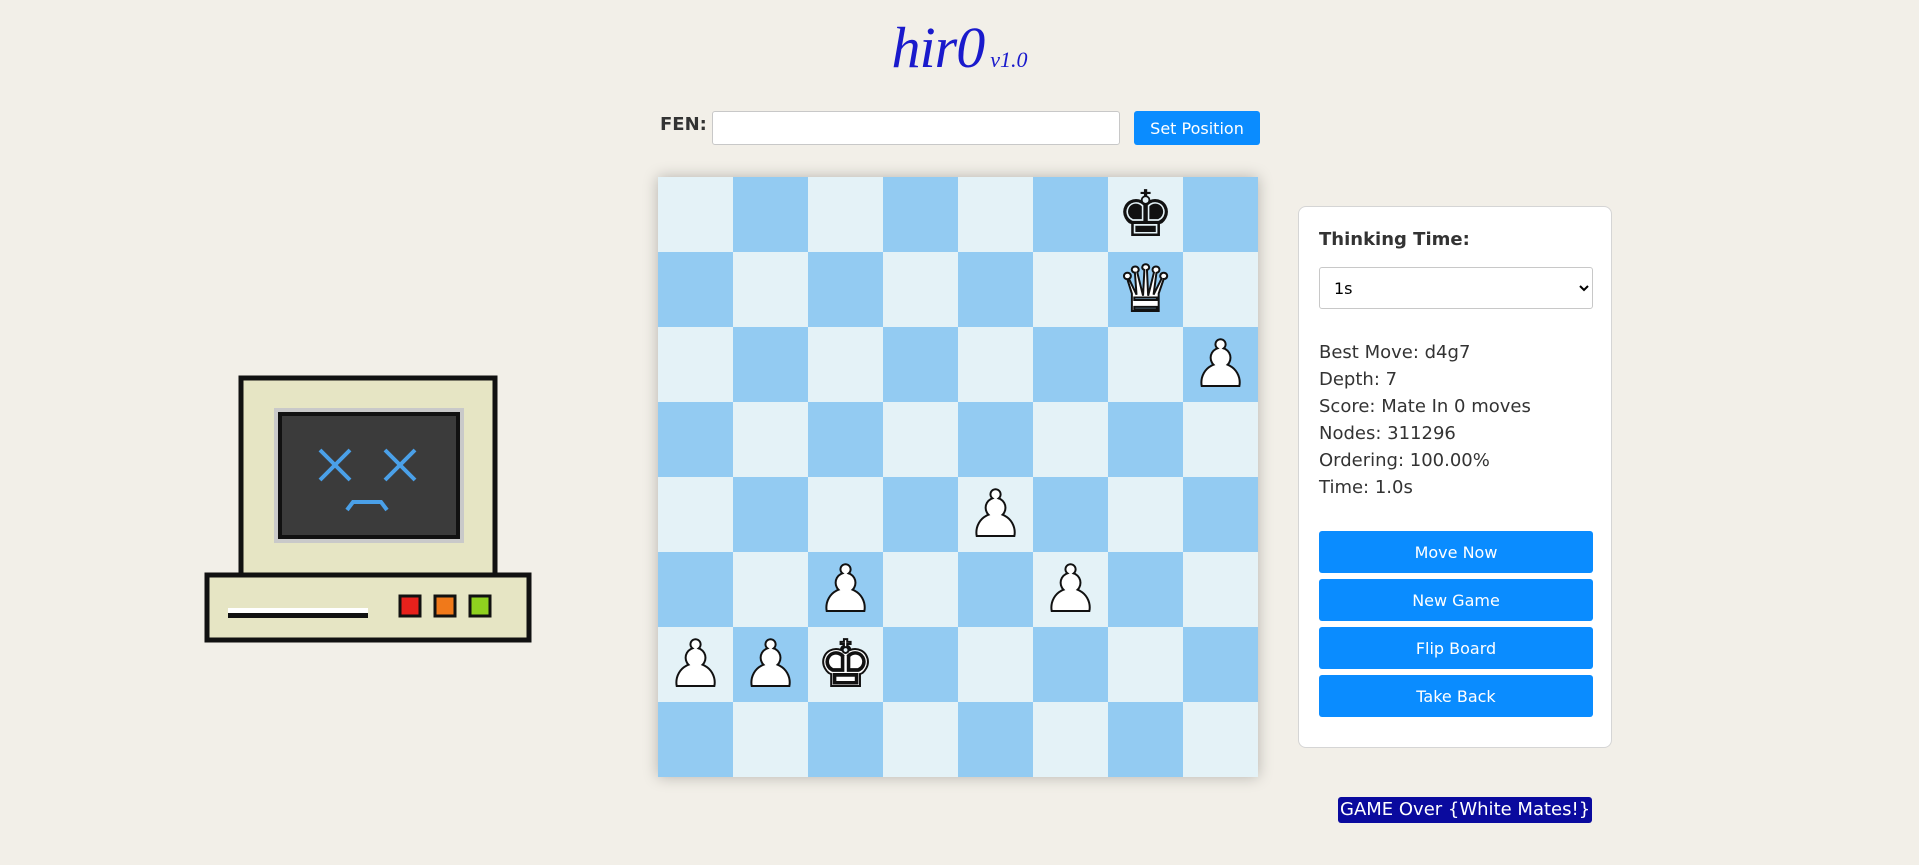  I want to click on thinking-time-label: Thinking Time:, so click(1394, 239).